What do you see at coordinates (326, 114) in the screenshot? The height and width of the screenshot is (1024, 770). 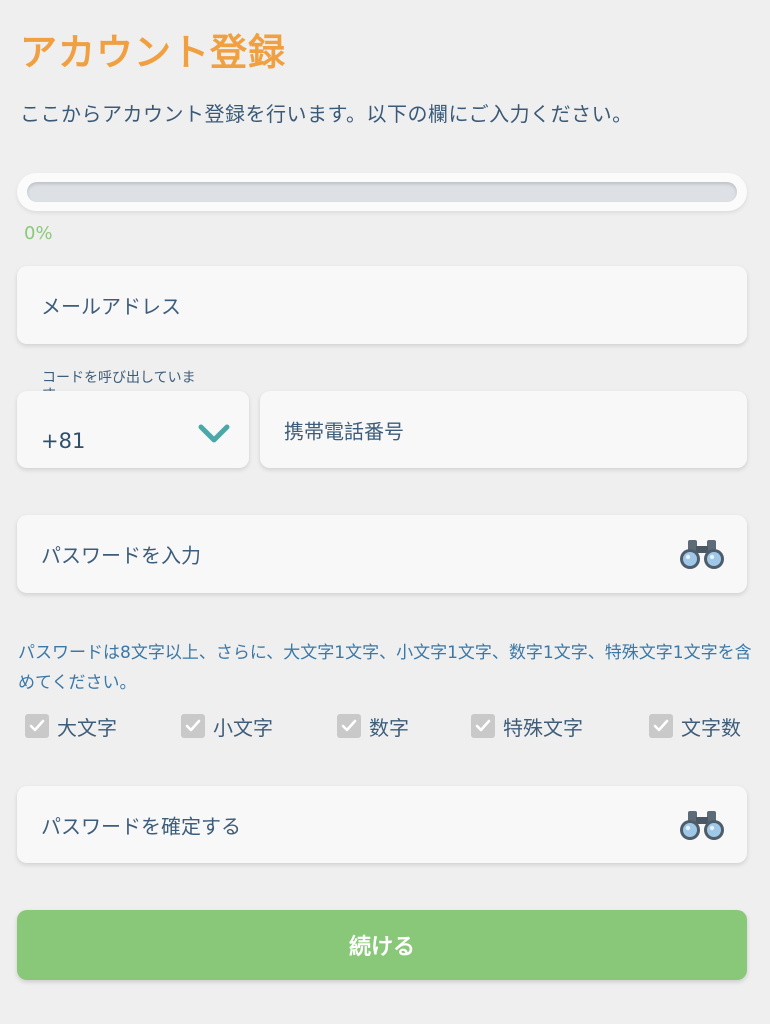 I see `page-subtitle: ここからアカウント登録を行います。以下の欄にご入力ください。` at bounding box center [326, 114].